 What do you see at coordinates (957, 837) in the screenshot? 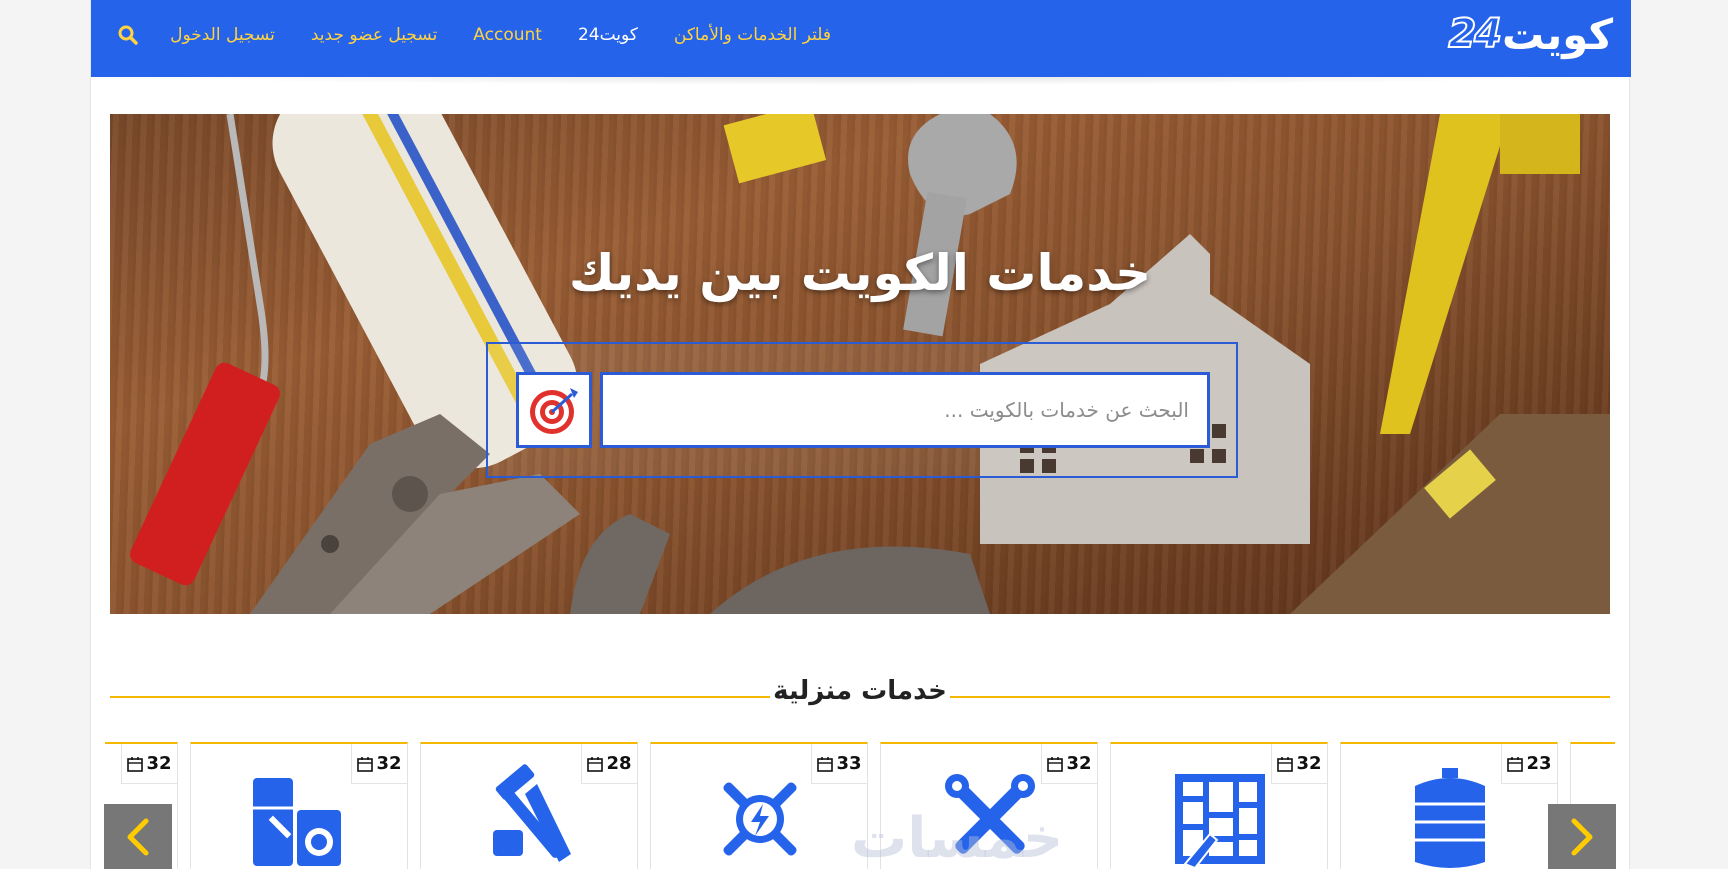
I see `watermark: خمسات` at bounding box center [957, 837].